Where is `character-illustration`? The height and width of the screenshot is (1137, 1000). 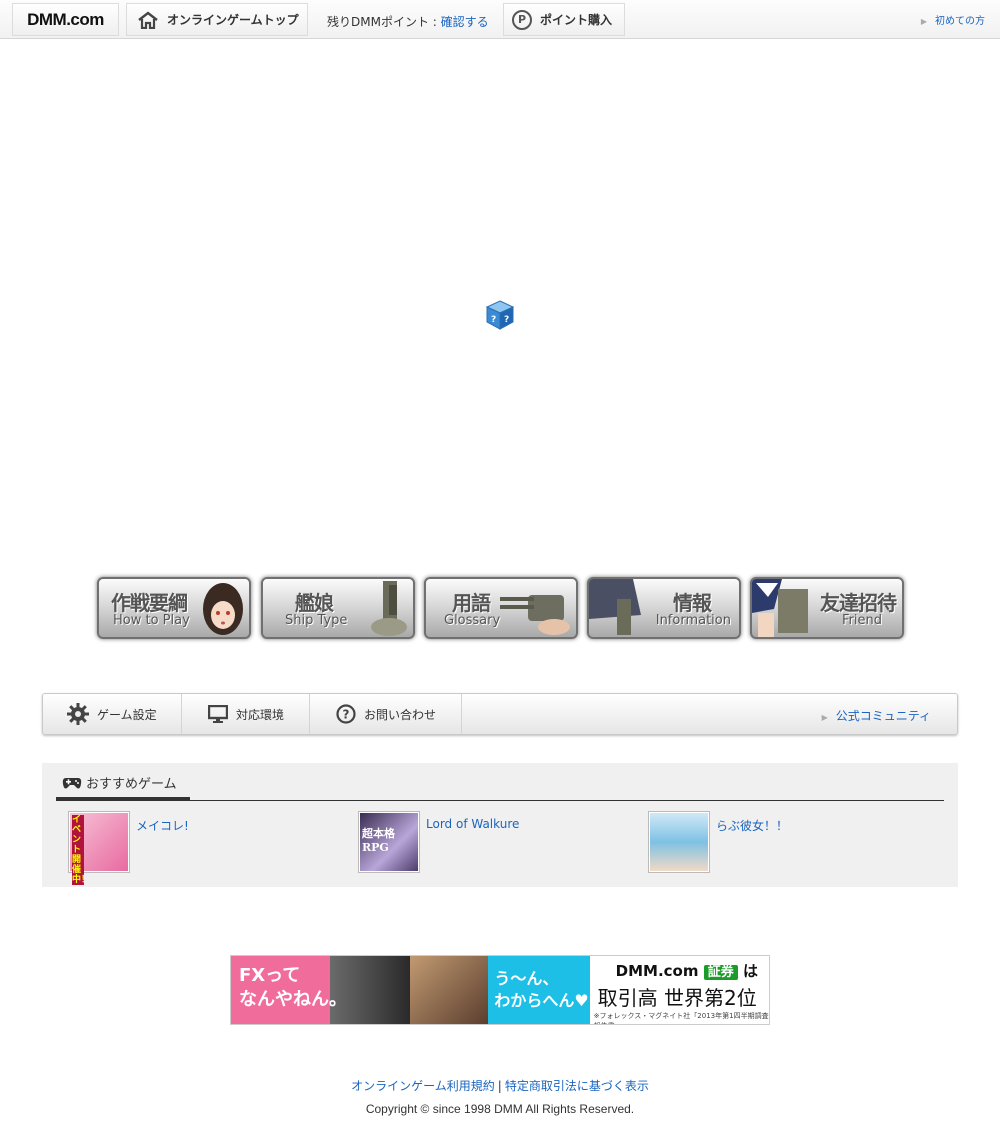 character-illustration is located at coordinates (223, 609).